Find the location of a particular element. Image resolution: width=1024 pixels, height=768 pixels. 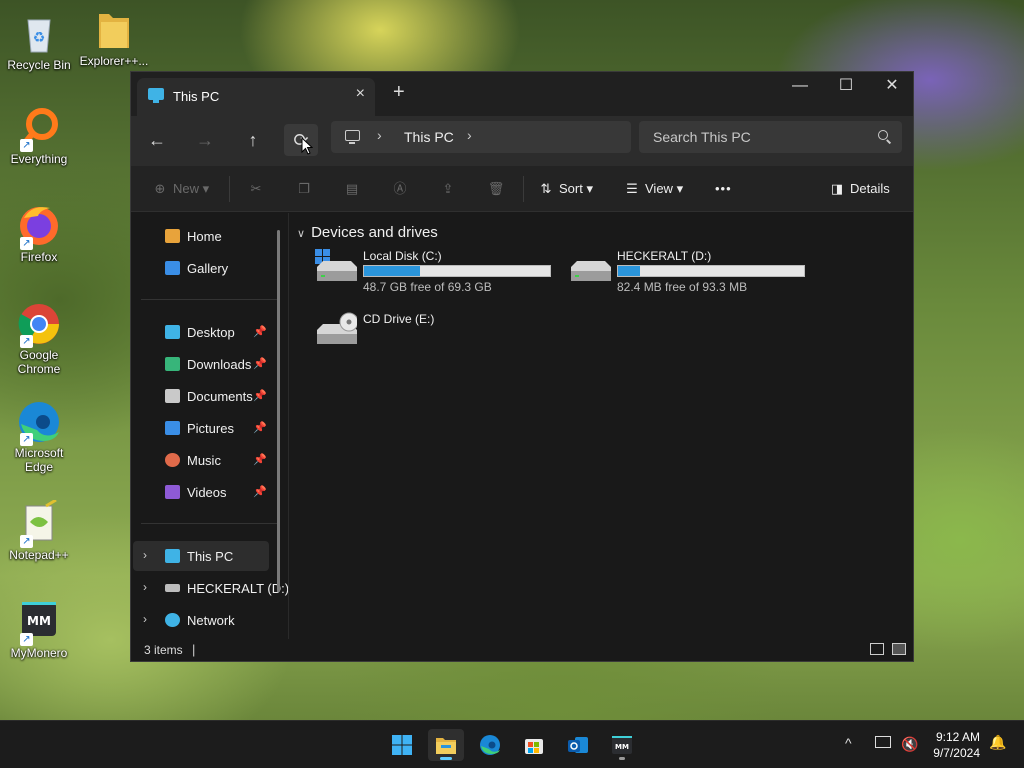

search-box is located at coordinates (770, 137).